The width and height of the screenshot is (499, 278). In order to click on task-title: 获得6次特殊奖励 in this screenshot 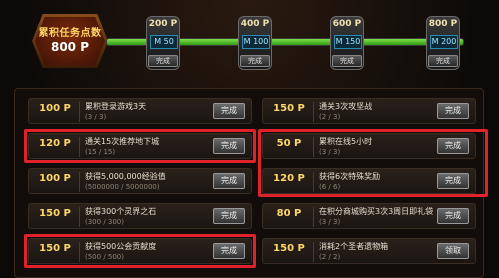, I will do `click(350, 176)`.